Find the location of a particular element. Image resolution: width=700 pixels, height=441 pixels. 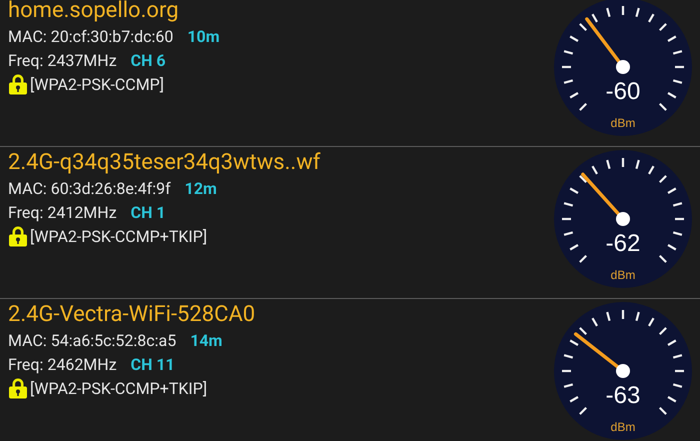

distance: 14m is located at coordinates (206, 340).